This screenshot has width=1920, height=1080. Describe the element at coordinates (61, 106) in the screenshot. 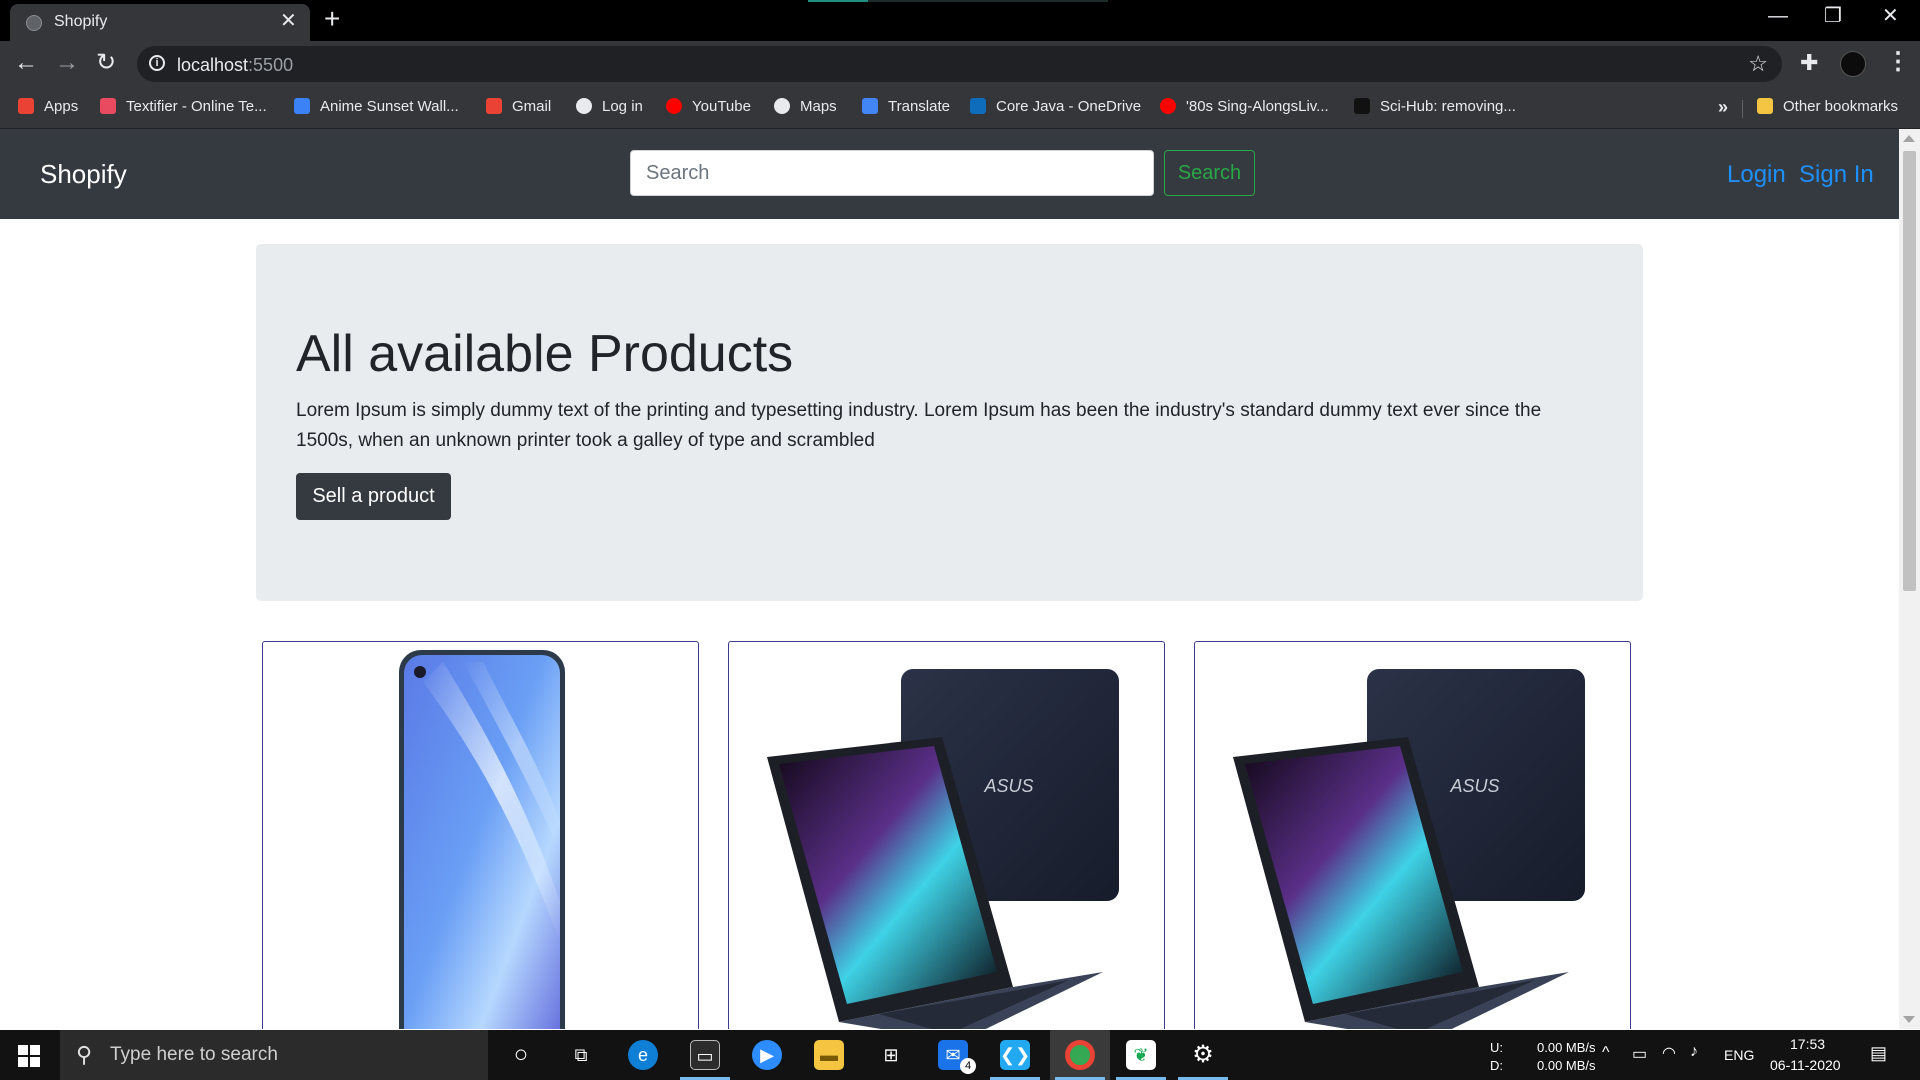

I see `bookmark-label: Apps` at that location.